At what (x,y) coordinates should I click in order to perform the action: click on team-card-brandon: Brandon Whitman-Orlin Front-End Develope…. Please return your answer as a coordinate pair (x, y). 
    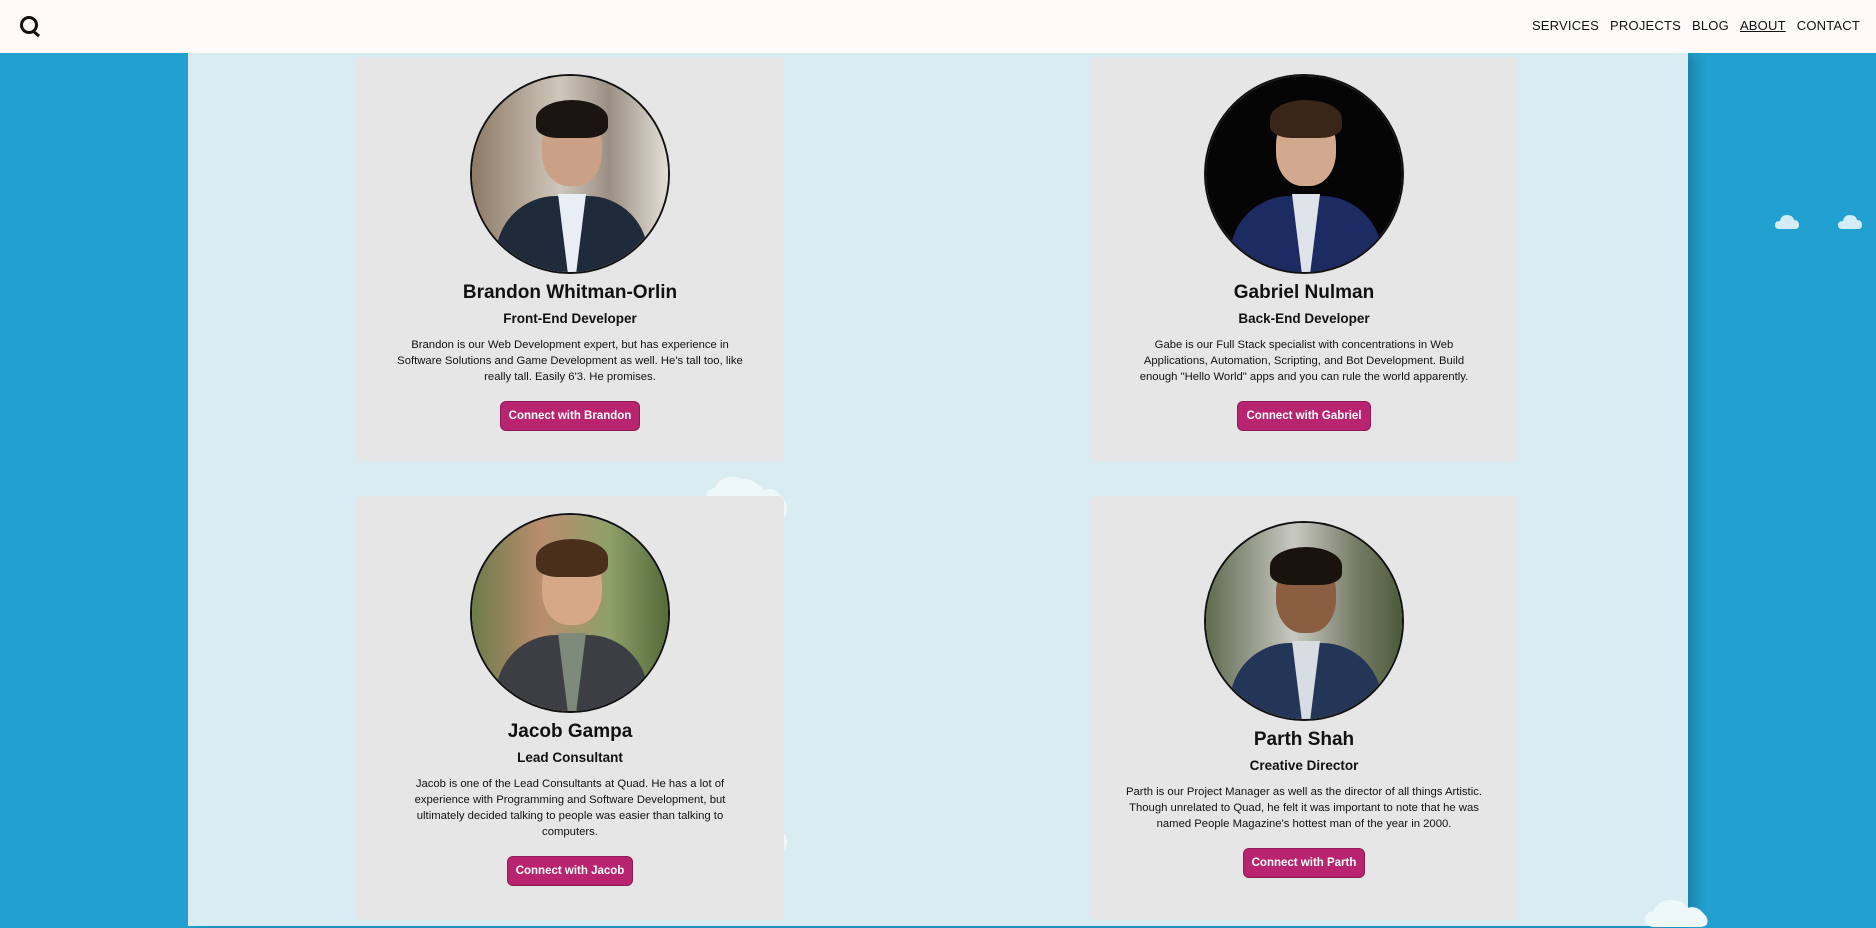
    Looking at the image, I should click on (570, 259).